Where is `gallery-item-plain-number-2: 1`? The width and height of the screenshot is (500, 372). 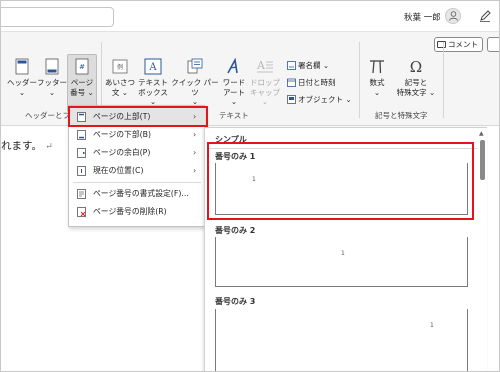
gallery-item-plain-number-2: 1 is located at coordinates (341, 262).